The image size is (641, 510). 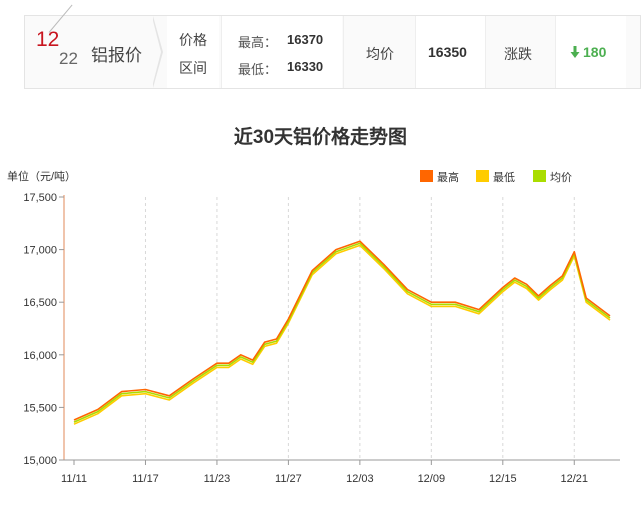 I want to click on y-tick-label-5: 17,500, so click(x=40, y=198).